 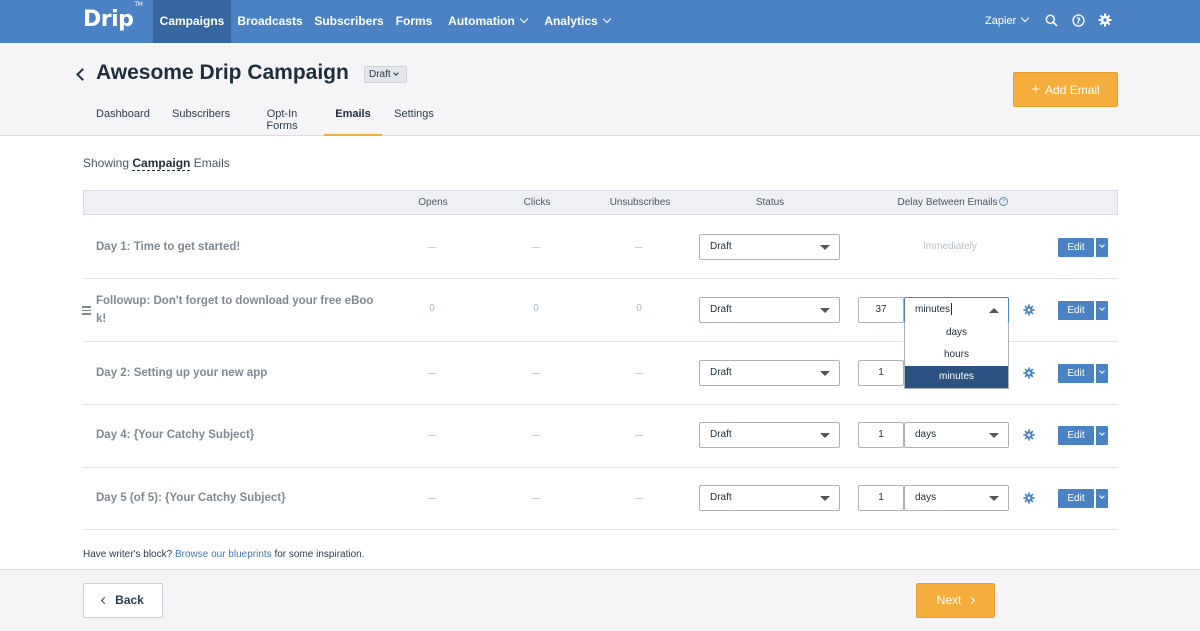 I want to click on unsubscribes-count: 0, so click(x=639, y=308).